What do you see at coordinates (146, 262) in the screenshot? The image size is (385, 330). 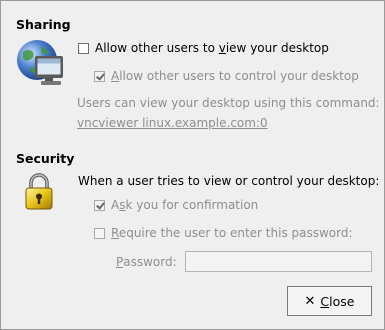 I see `password-label: Password:` at bounding box center [146, 262].